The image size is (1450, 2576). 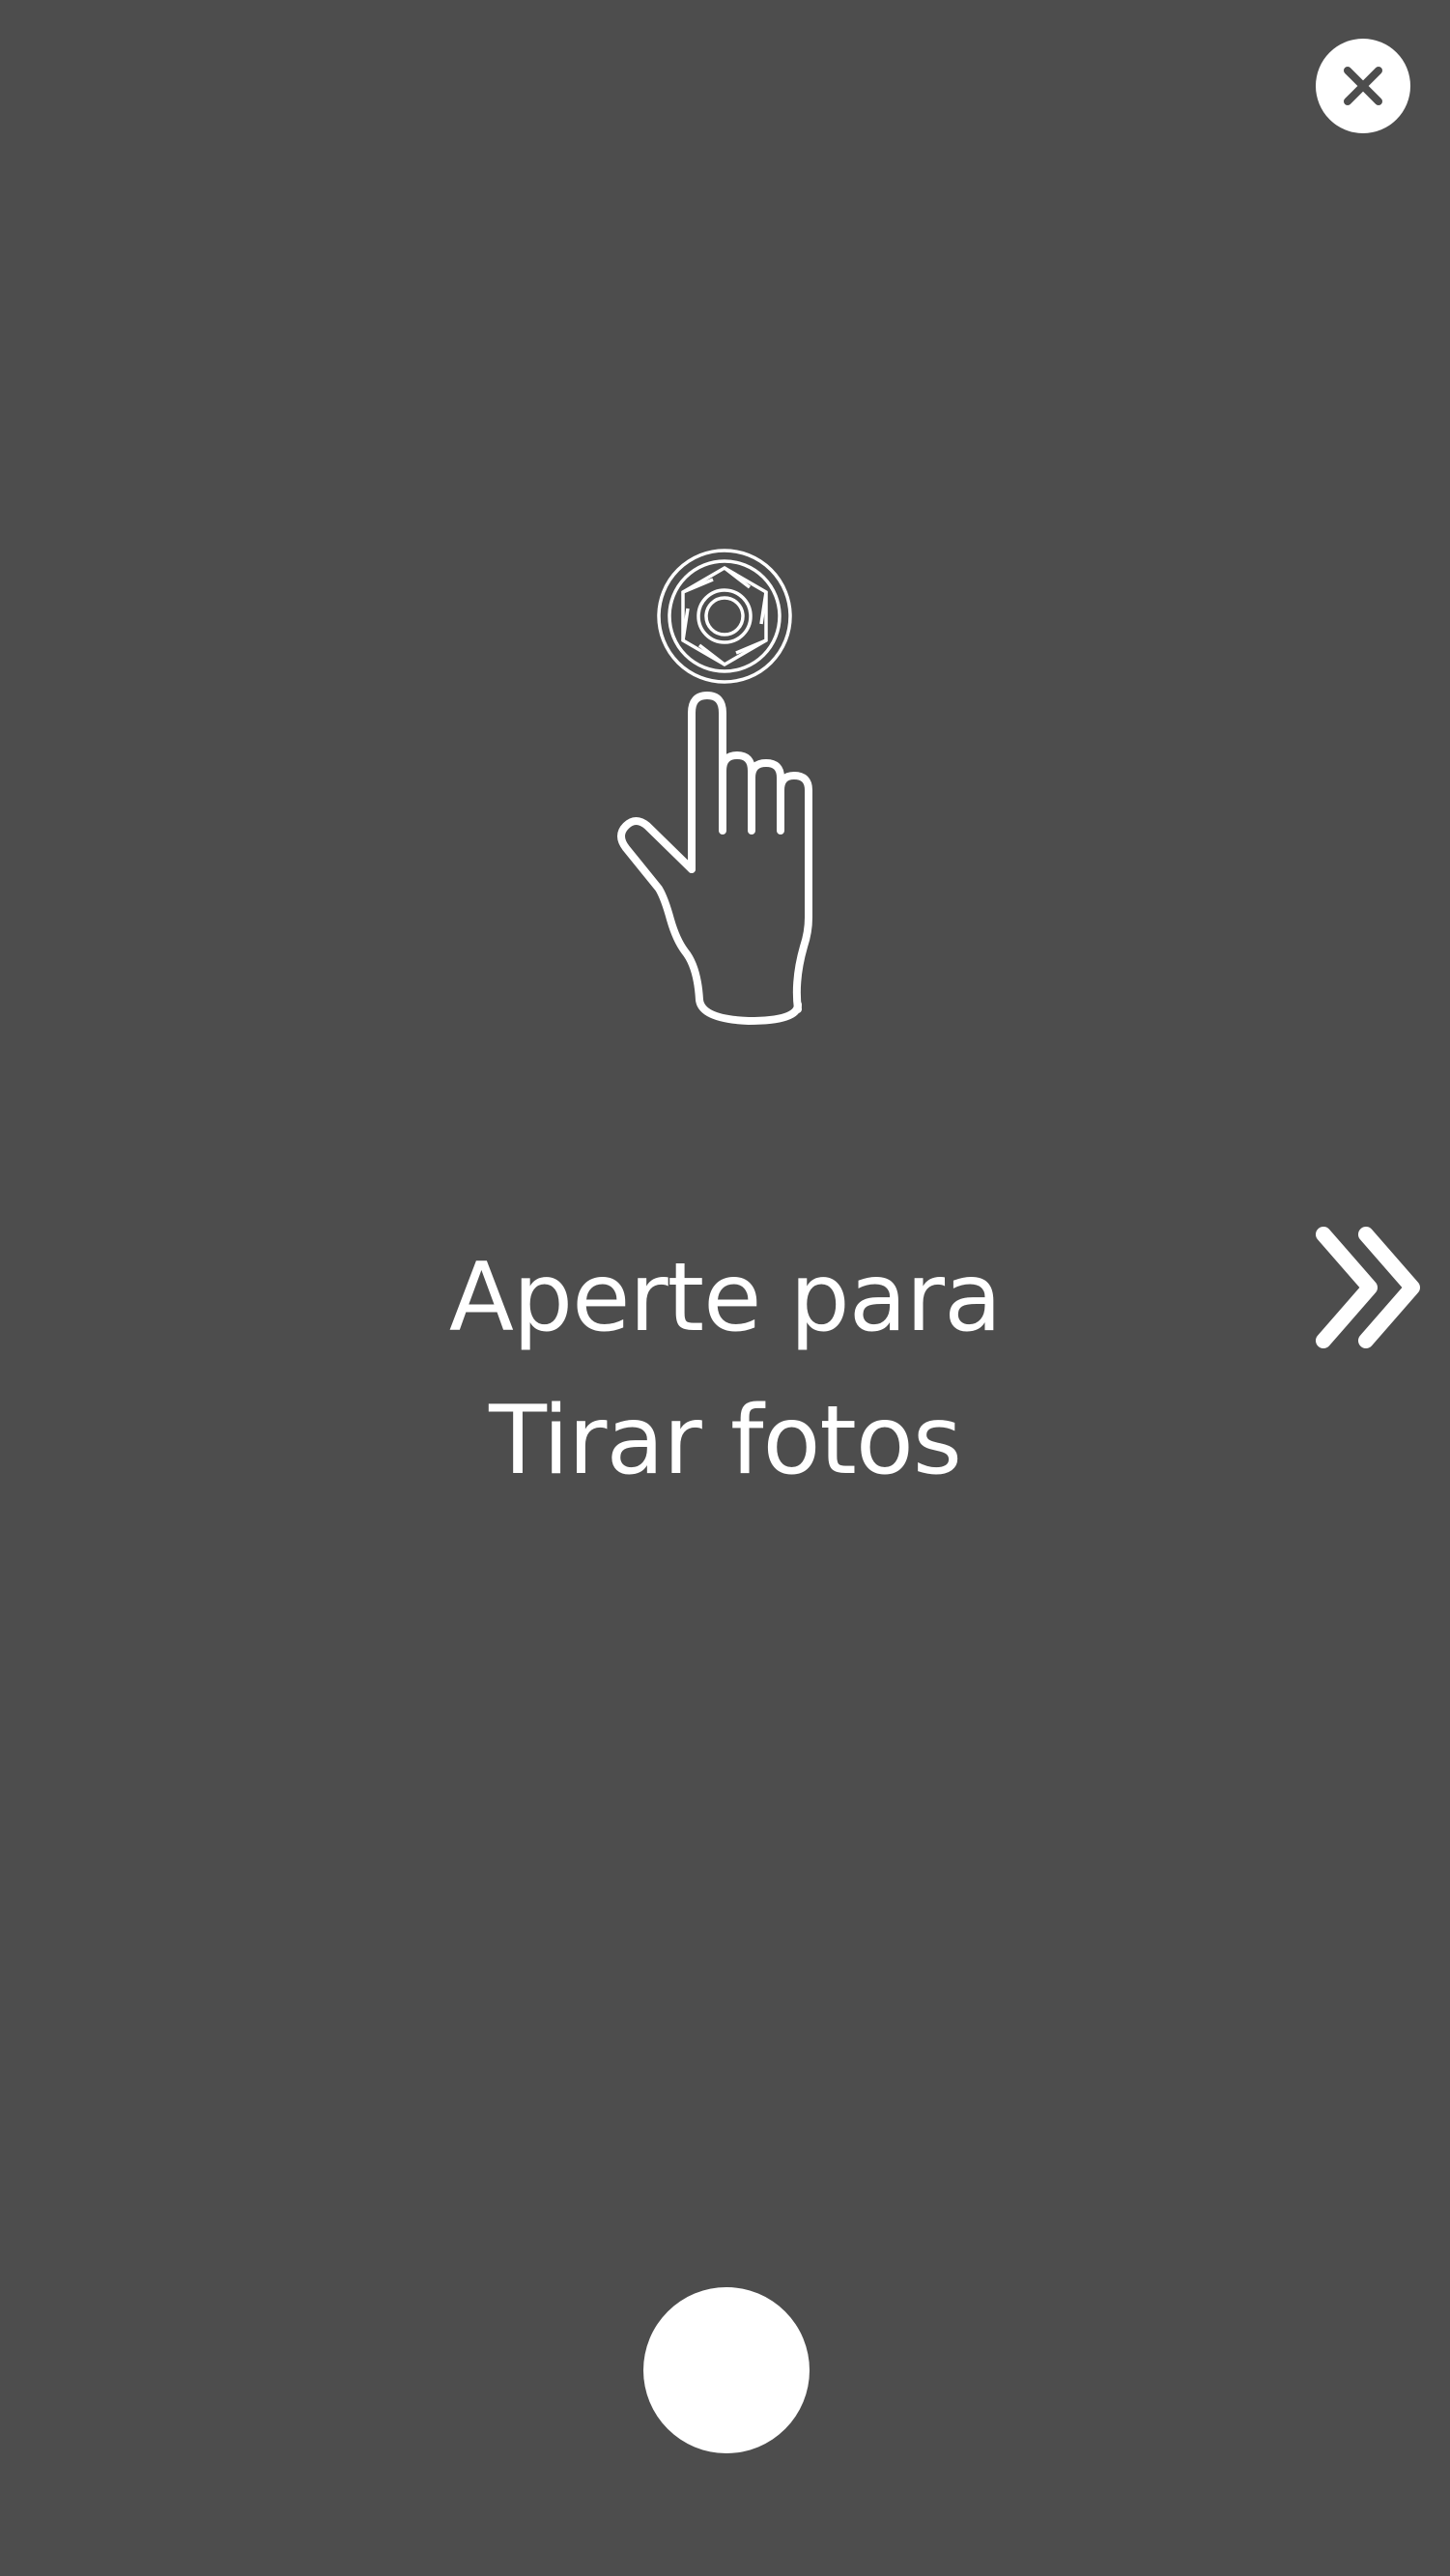 I want to click on close-button, so click(x=1363, y=86).